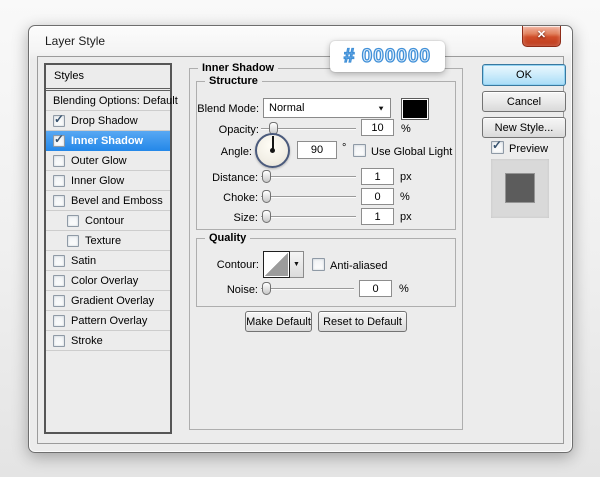 This screenshot has width=600, height=477. What do you see at coordinates (237, 265) in the screenshot?
I see `contour-label: Contour:` at bounding box center [237, 265].